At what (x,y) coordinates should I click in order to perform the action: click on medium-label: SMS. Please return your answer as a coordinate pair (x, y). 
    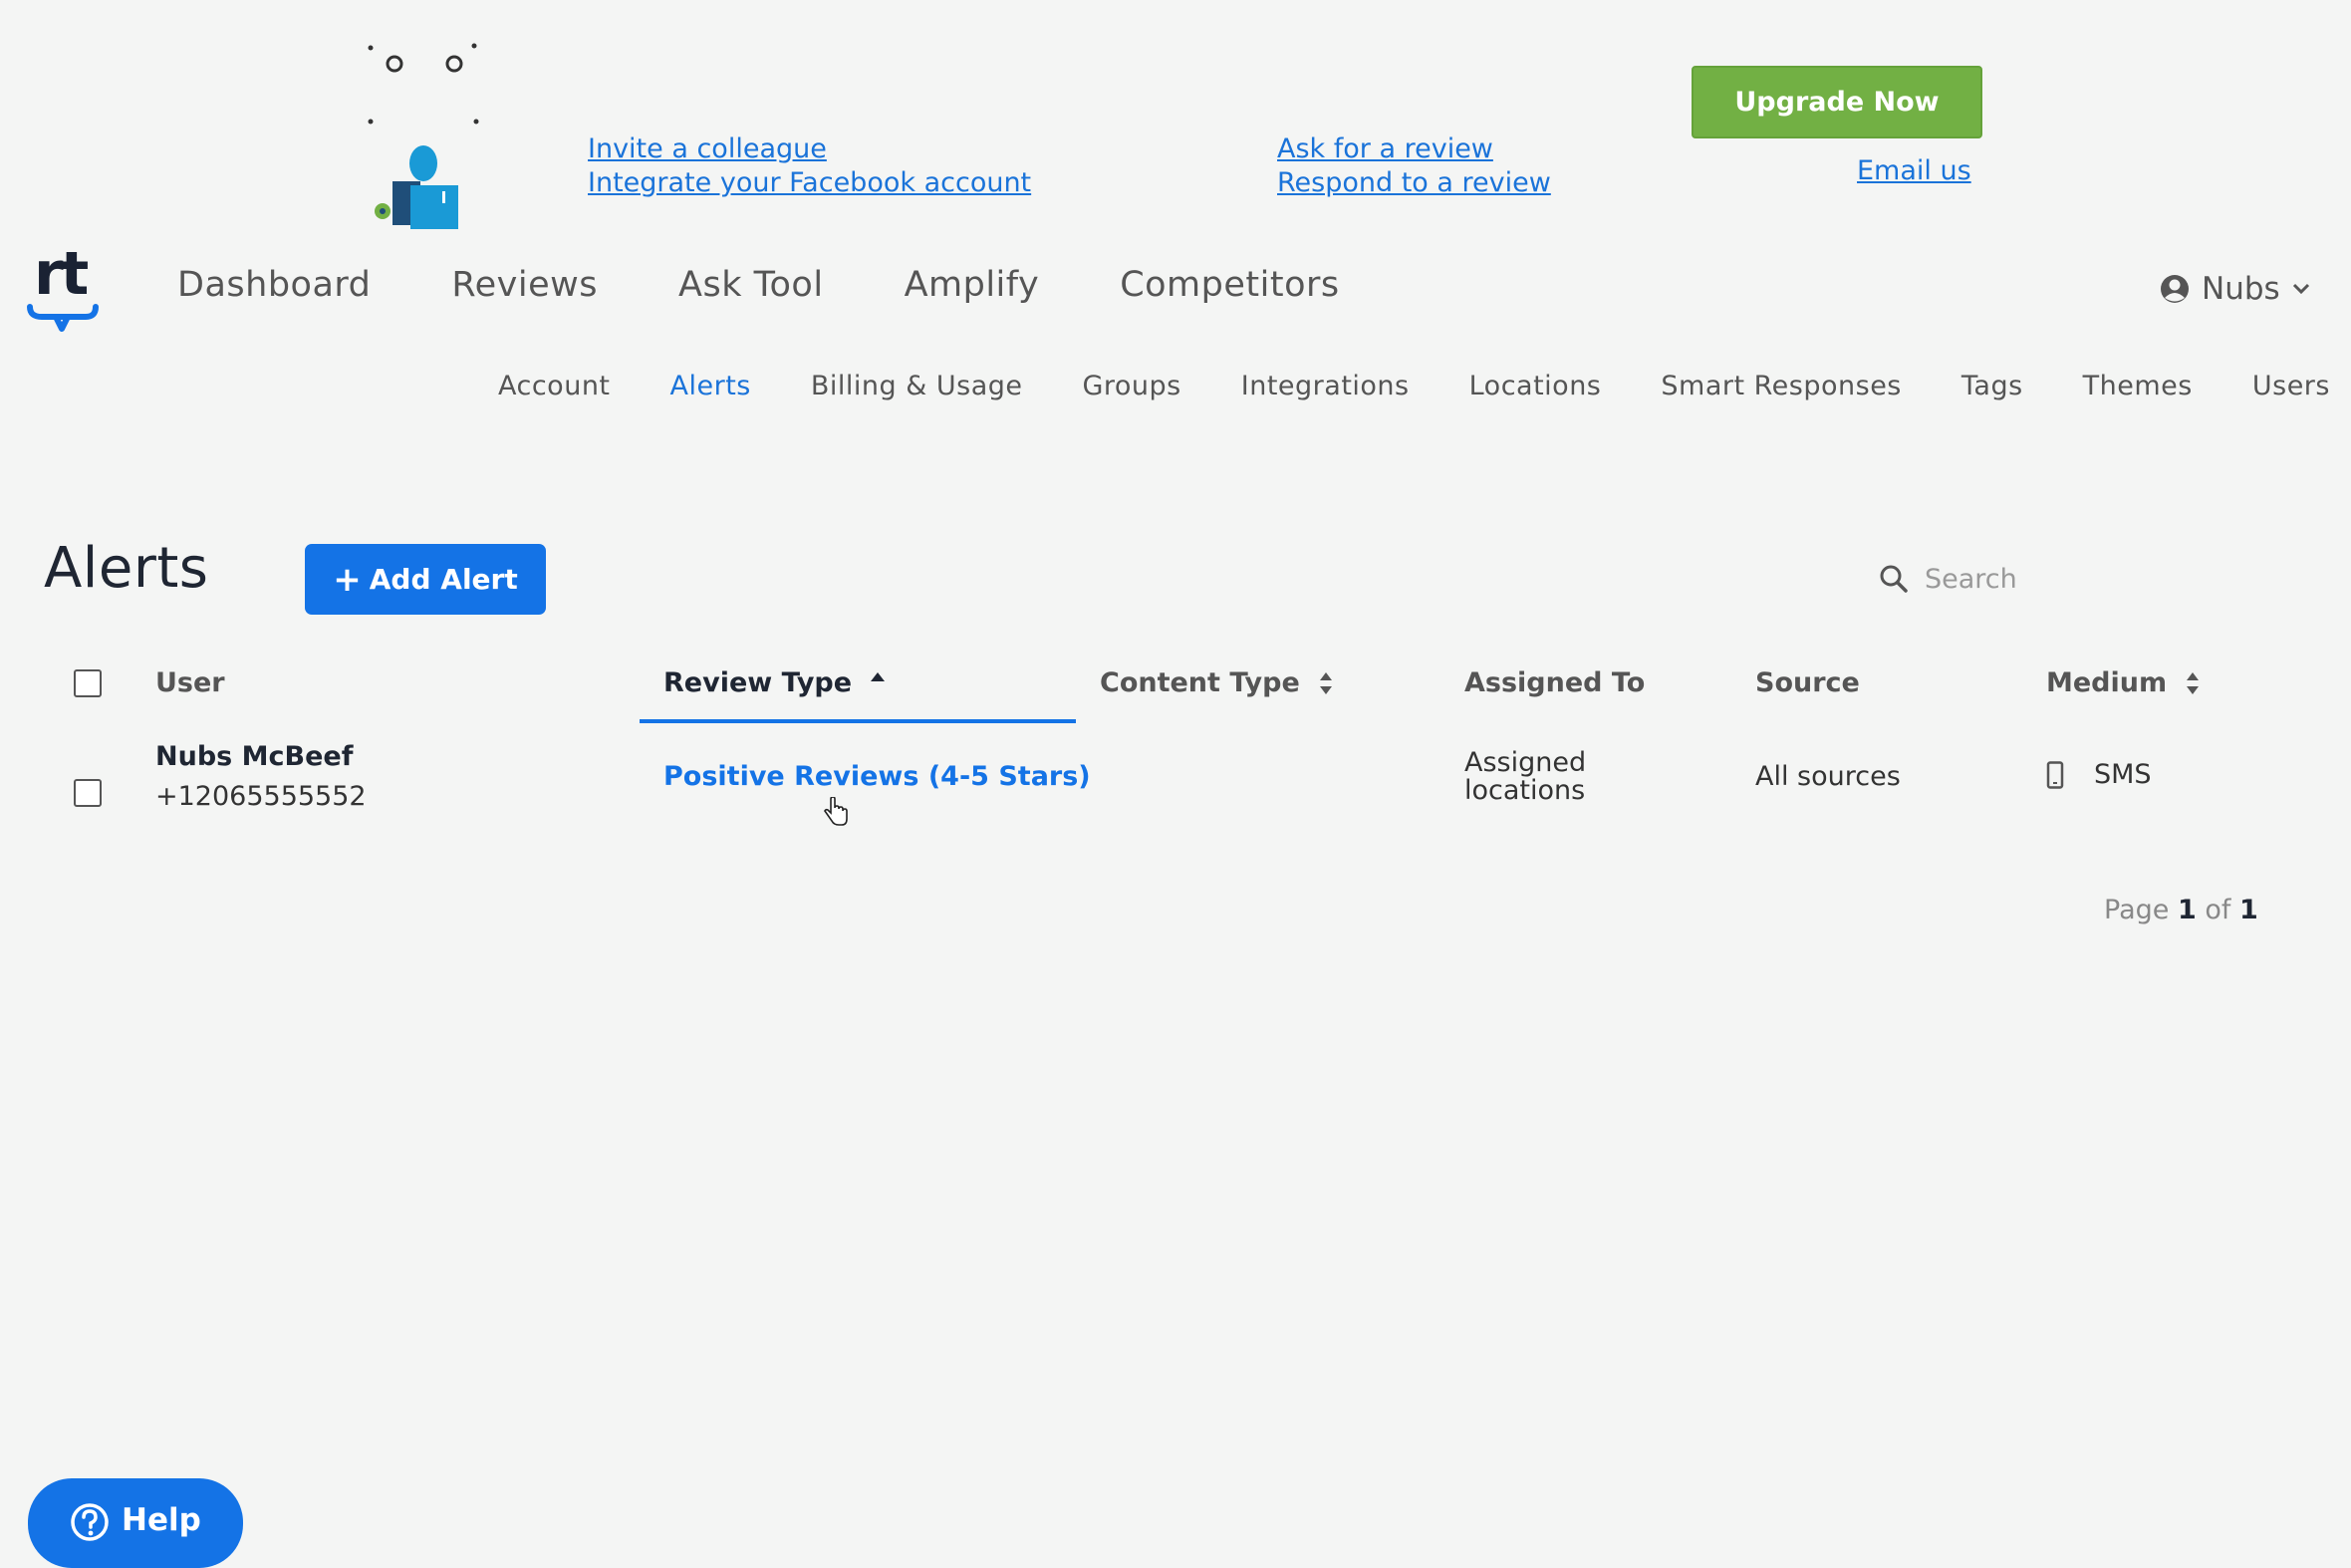
    Looking at the image, I should click on (2123, 774).